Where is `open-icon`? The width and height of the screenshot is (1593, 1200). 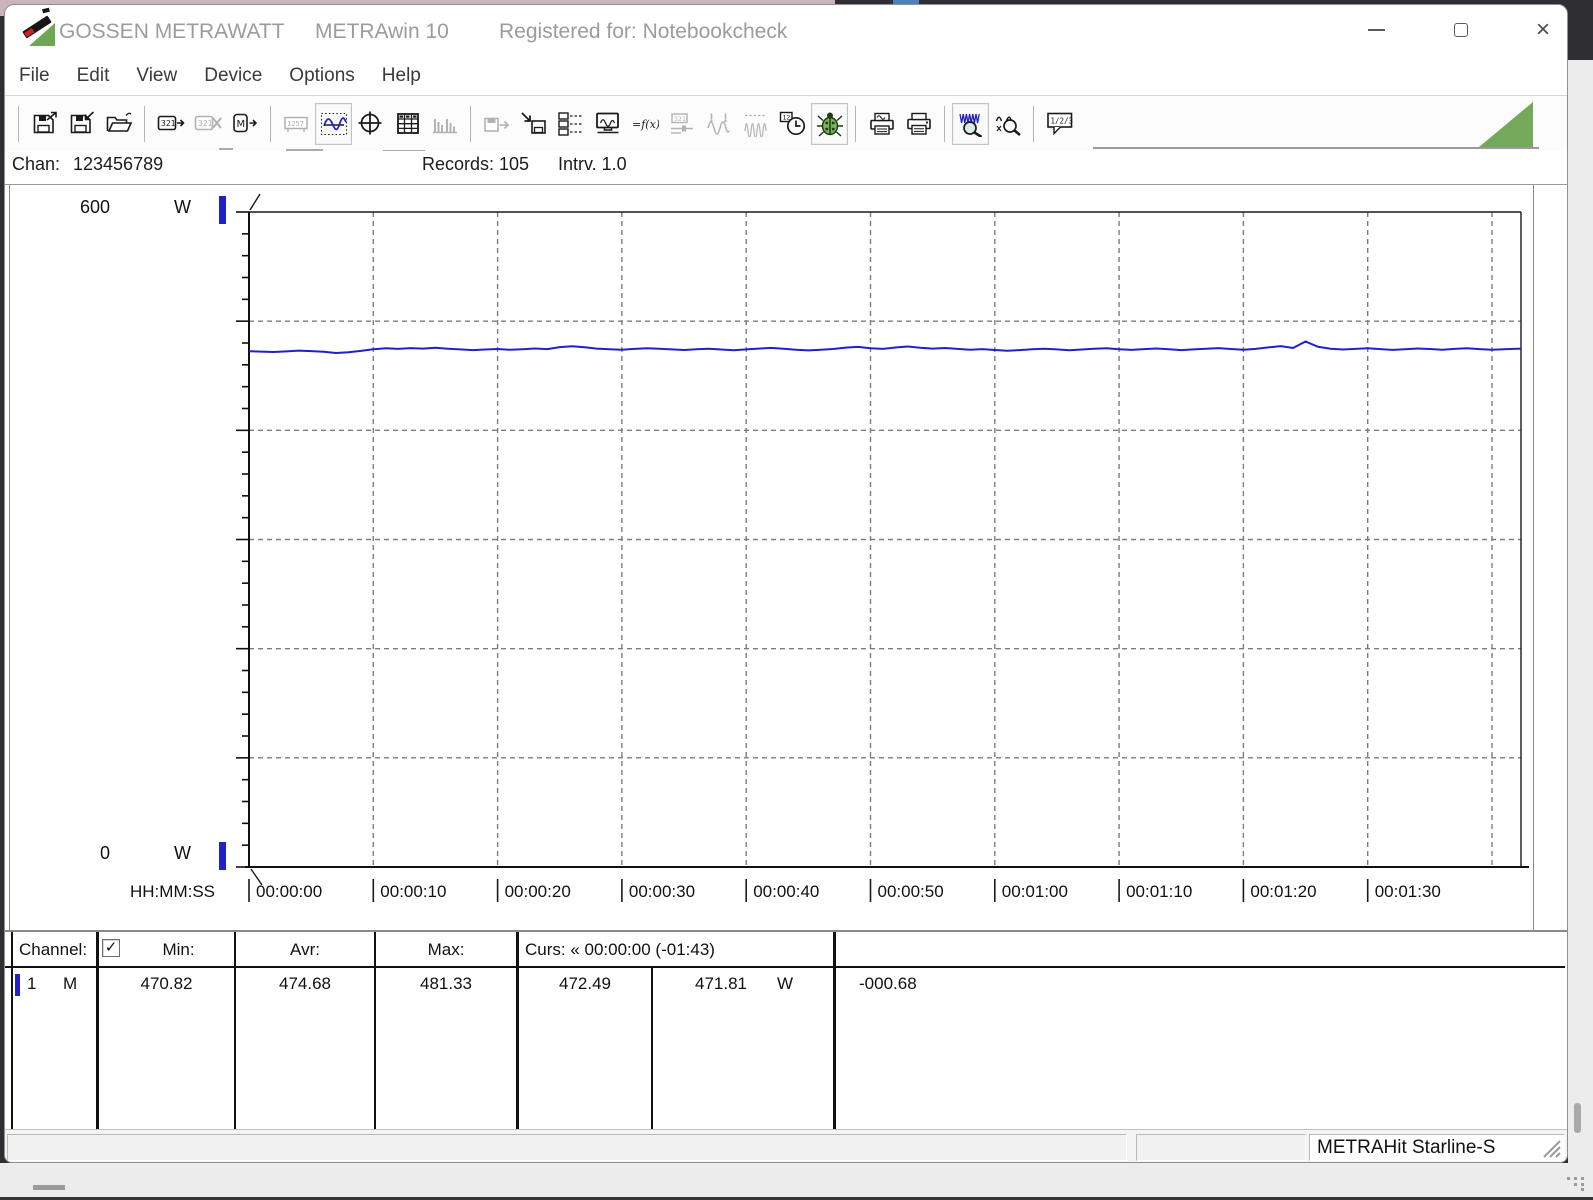
open-icon is located at coordinates (119, 122).